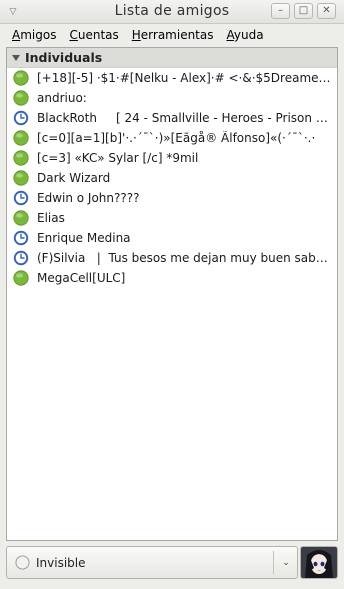  Describe the element at coordinates (88, 198) in the screenshot. I see `buddy-name: Edwin o John????` at that location.